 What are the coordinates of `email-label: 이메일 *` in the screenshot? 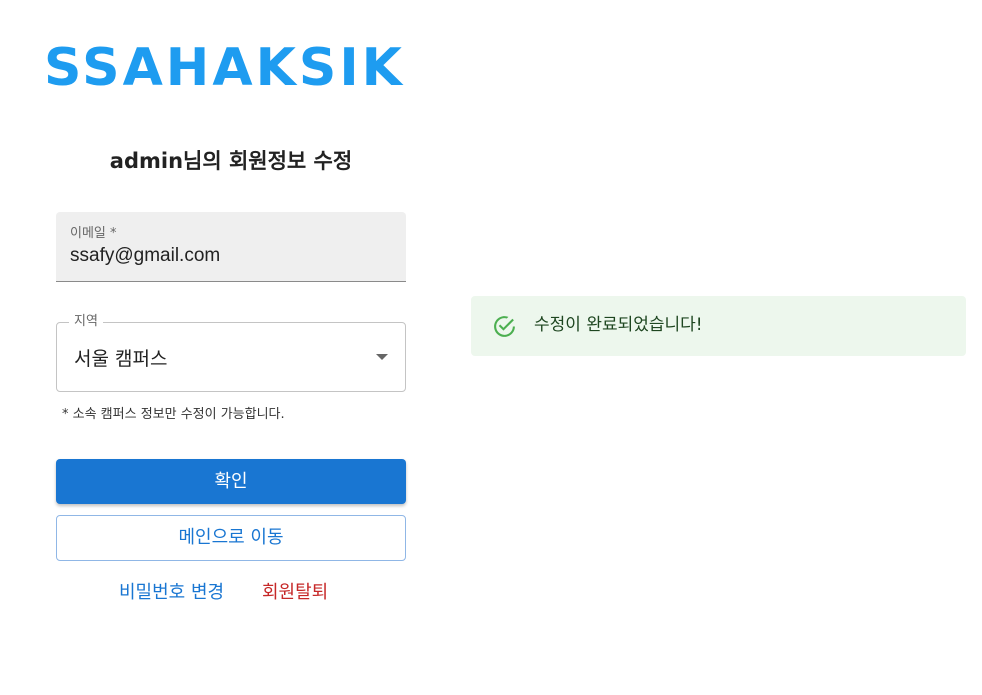 It's located at (93, 233).